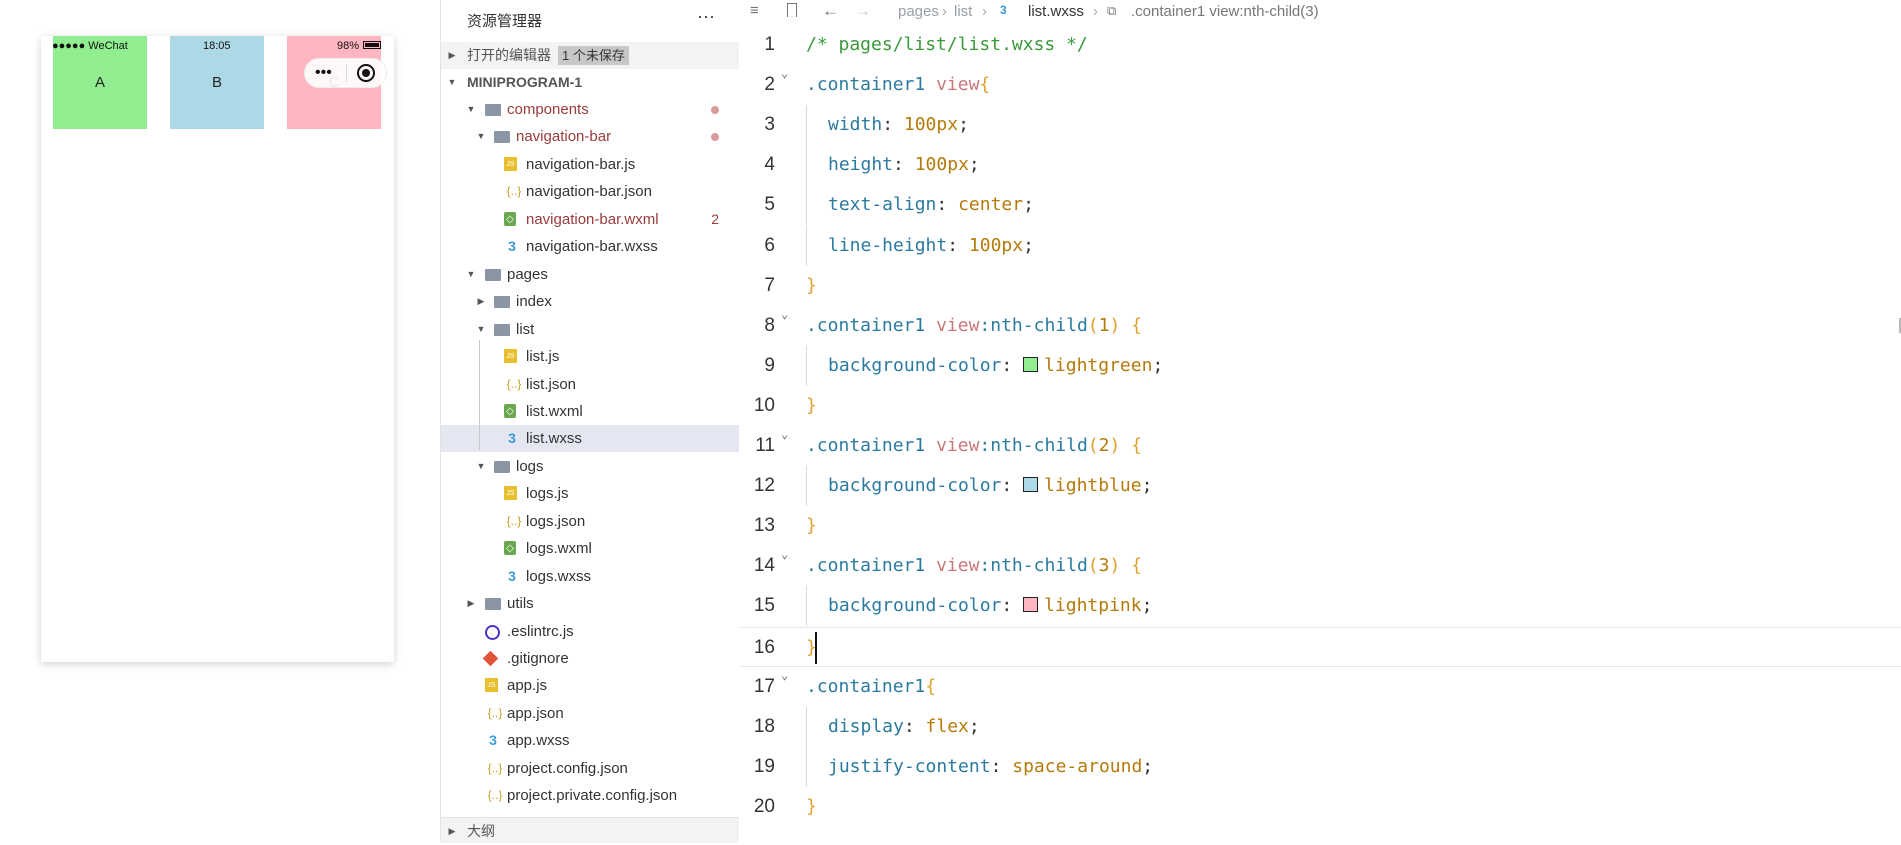  What do you see at coordinates (590, 301) in the screenshot?
I see `tree-folder: ▶ index` at bounding box center [590, 301].